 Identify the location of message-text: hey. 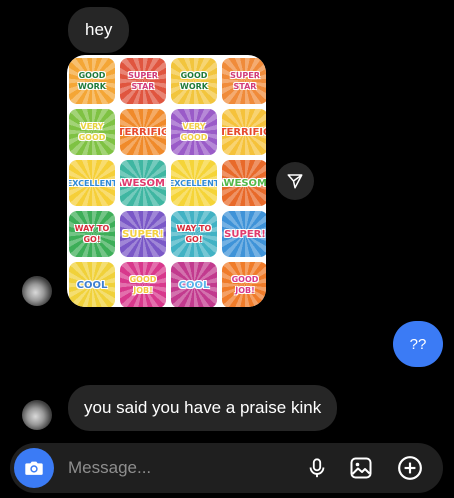
(99, 29).